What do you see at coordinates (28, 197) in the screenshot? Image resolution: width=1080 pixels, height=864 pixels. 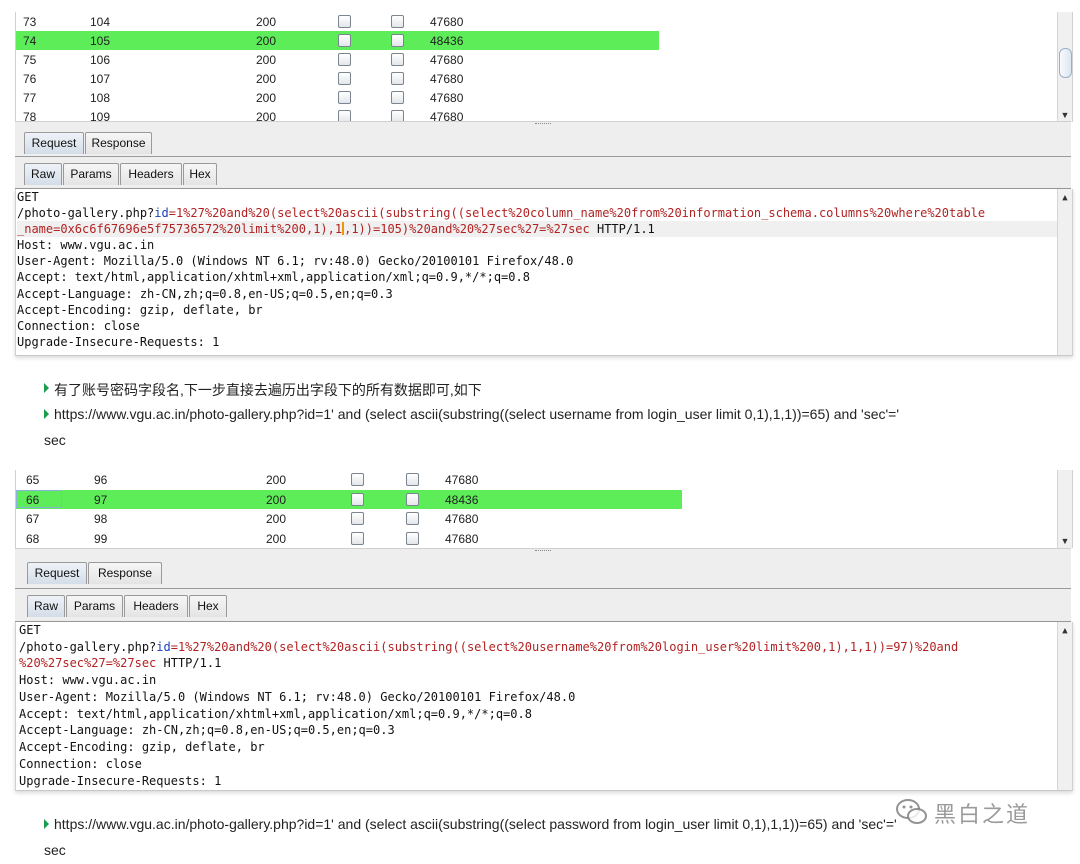 I see `request-method: GET` at bounding box center [28, 197].